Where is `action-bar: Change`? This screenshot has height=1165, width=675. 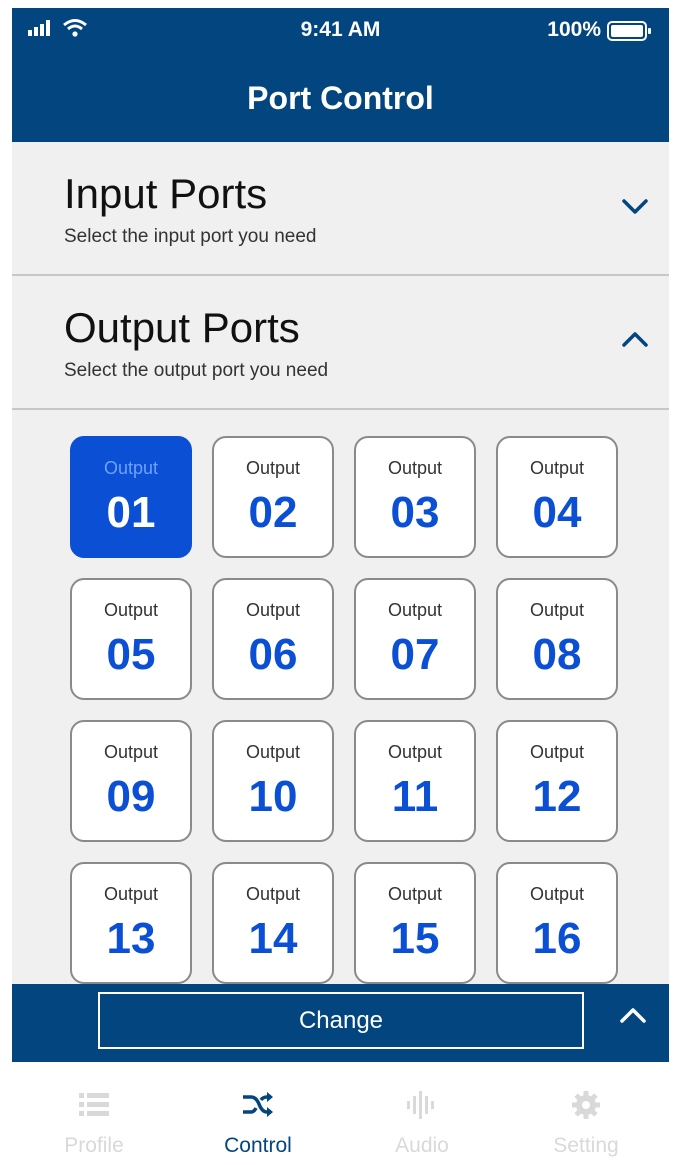
action-bar: Change is located at coordinates (340, 1023).